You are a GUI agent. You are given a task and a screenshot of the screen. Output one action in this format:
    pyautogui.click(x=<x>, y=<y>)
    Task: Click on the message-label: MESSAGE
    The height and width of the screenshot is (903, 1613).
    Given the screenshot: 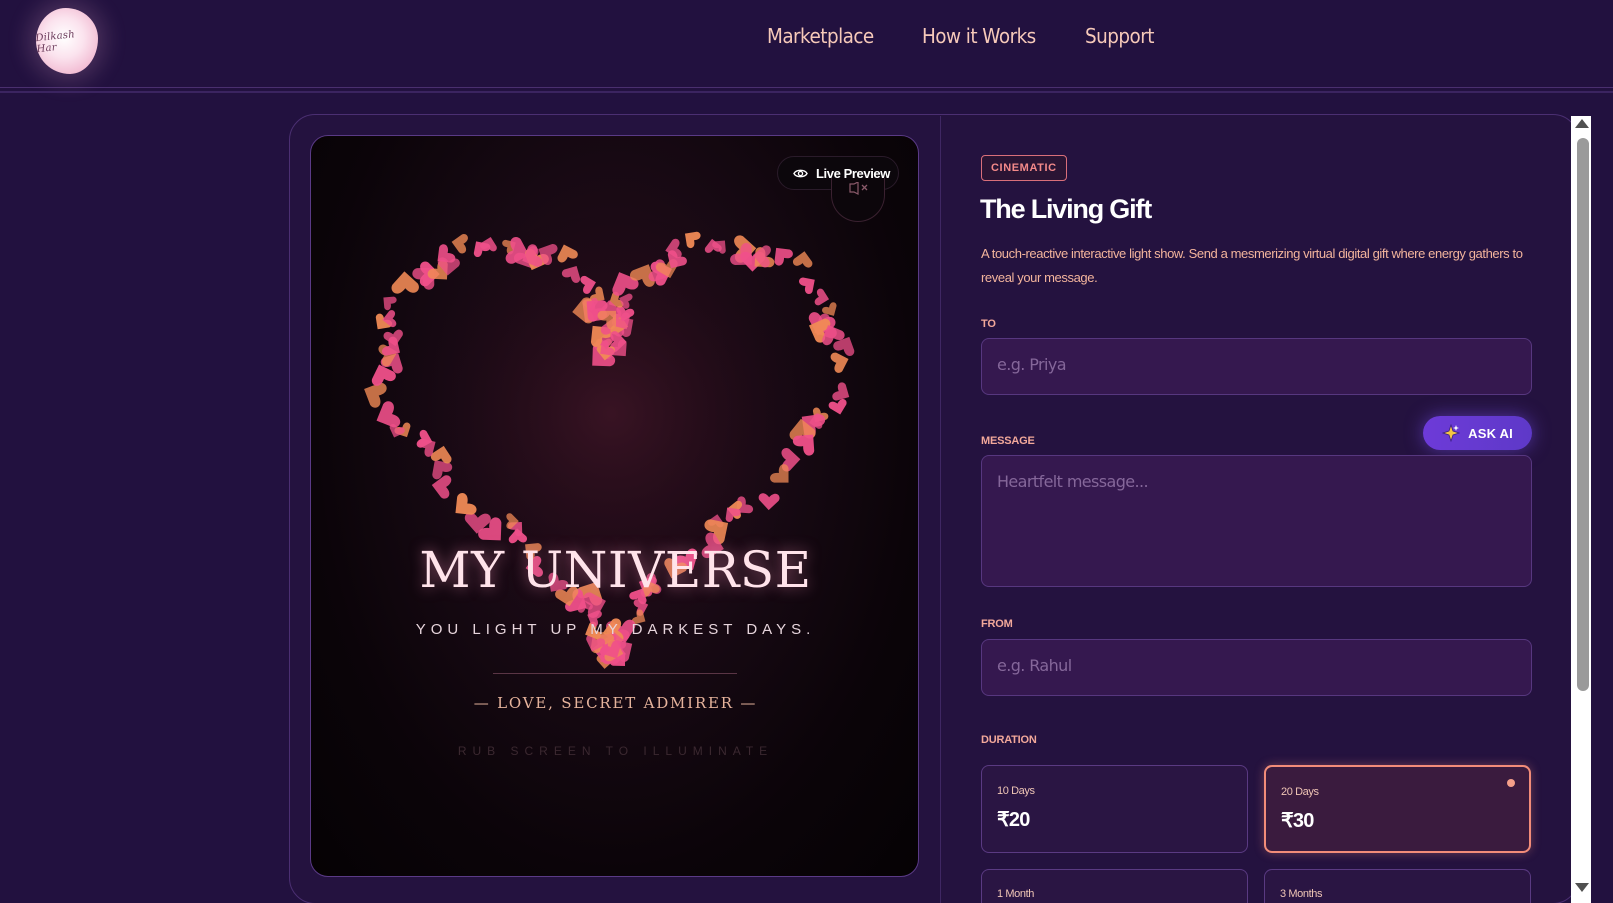 What is the action you would take?
    pyautogui.click(x=1008, y=441)
    